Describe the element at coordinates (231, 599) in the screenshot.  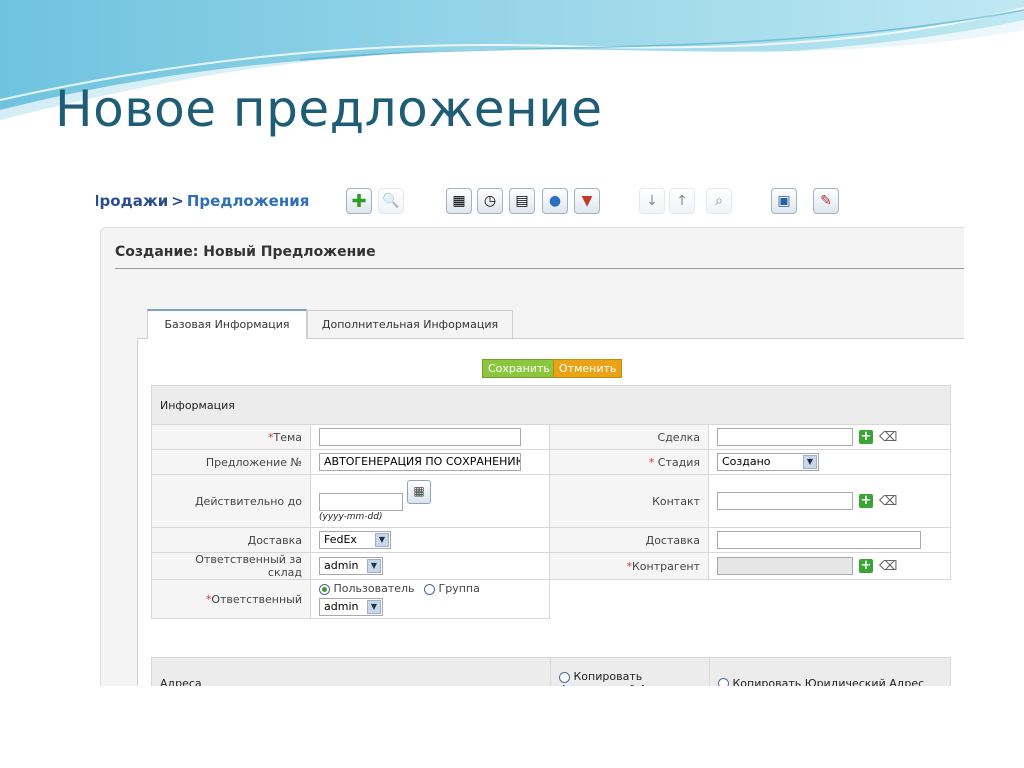
I see `owner-label: *Ответственный` at that location.